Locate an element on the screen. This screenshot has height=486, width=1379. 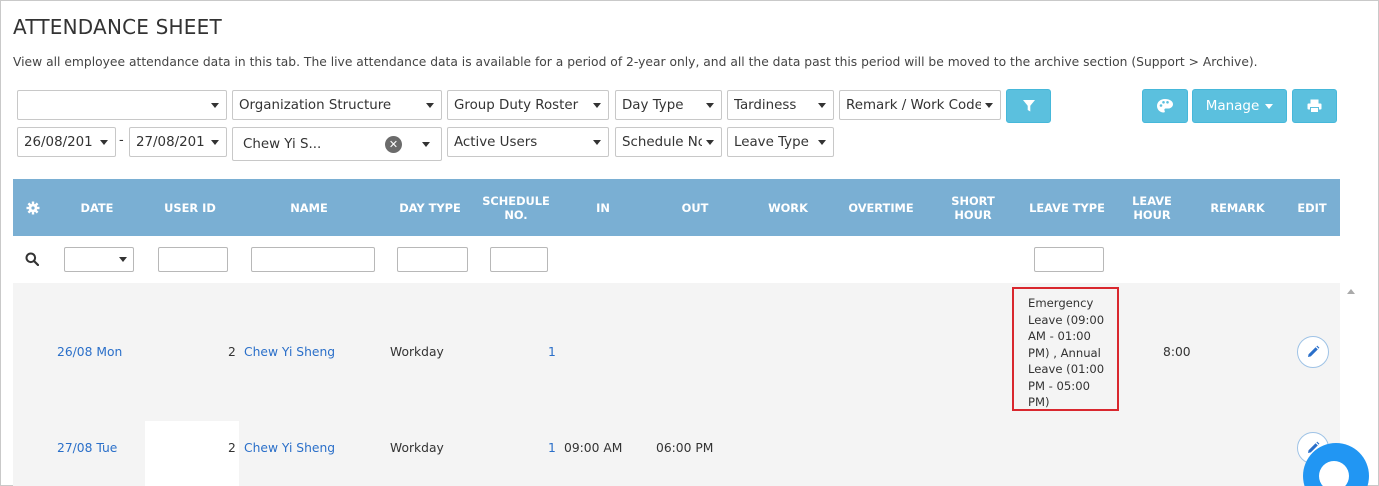
column-header-date: DATE is located at coordinates (97, 207).